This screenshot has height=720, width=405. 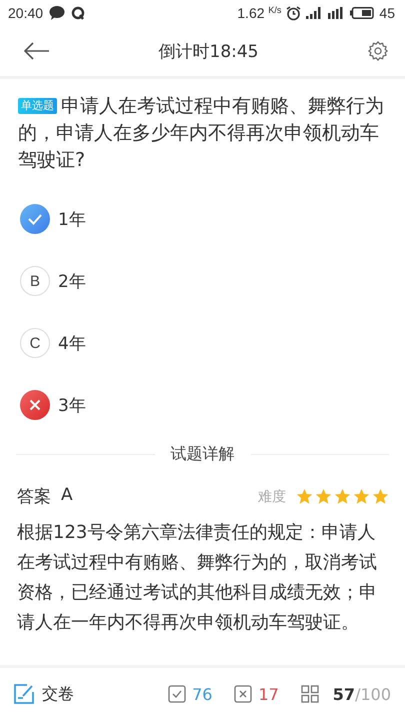 I want to click on back-button, so click(x=37, y=51).